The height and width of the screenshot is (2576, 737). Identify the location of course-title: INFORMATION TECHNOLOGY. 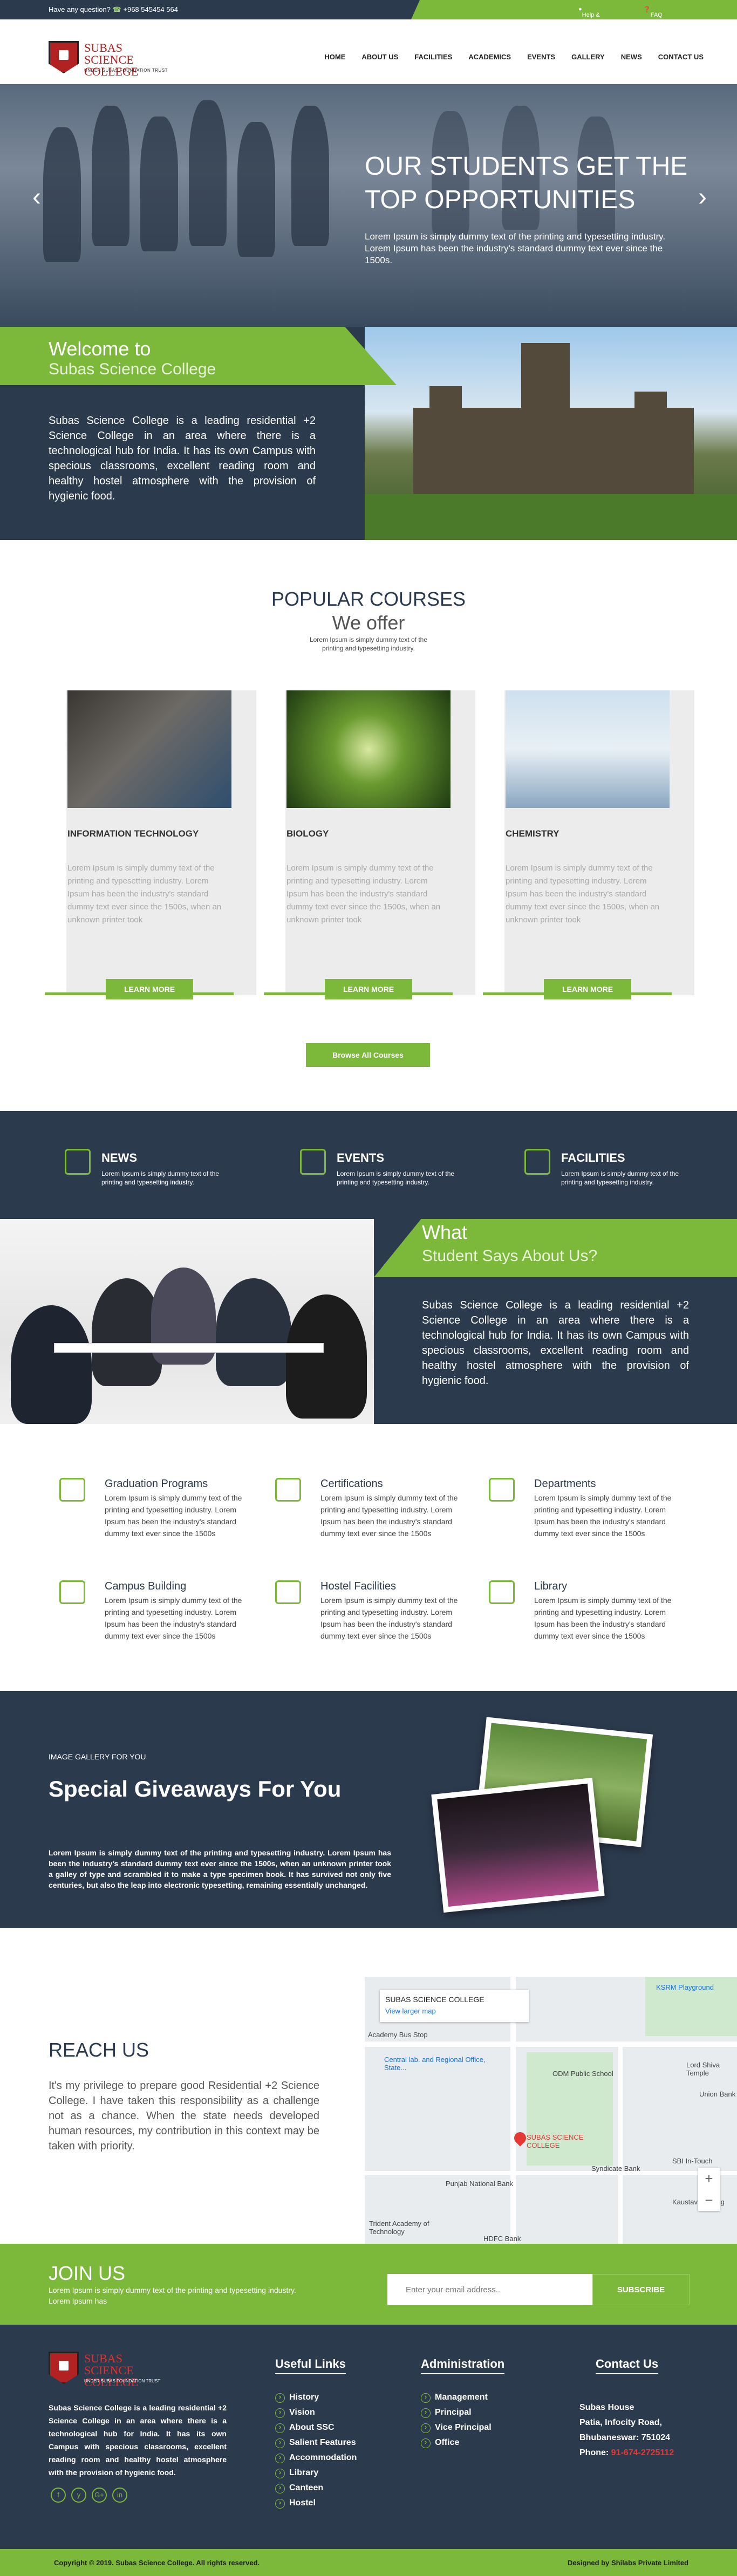
(133, 833).